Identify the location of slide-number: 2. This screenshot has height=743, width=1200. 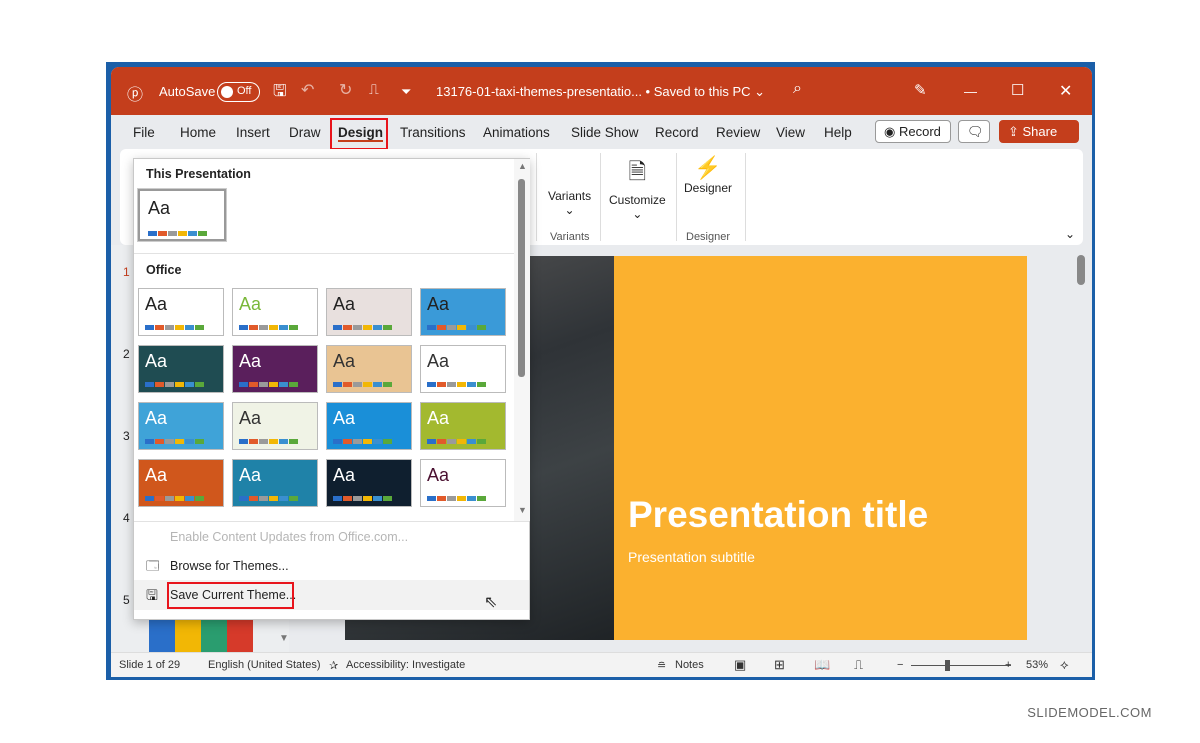
(126, 354).